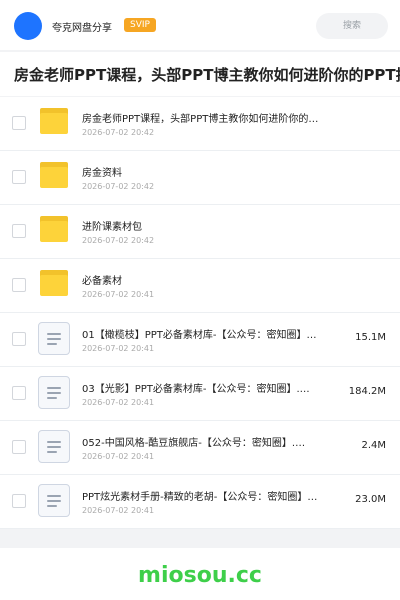 The width and height of the screenshot is (400, 600). I want to click on item-name: 进阶课素材包, so click(112, 227).